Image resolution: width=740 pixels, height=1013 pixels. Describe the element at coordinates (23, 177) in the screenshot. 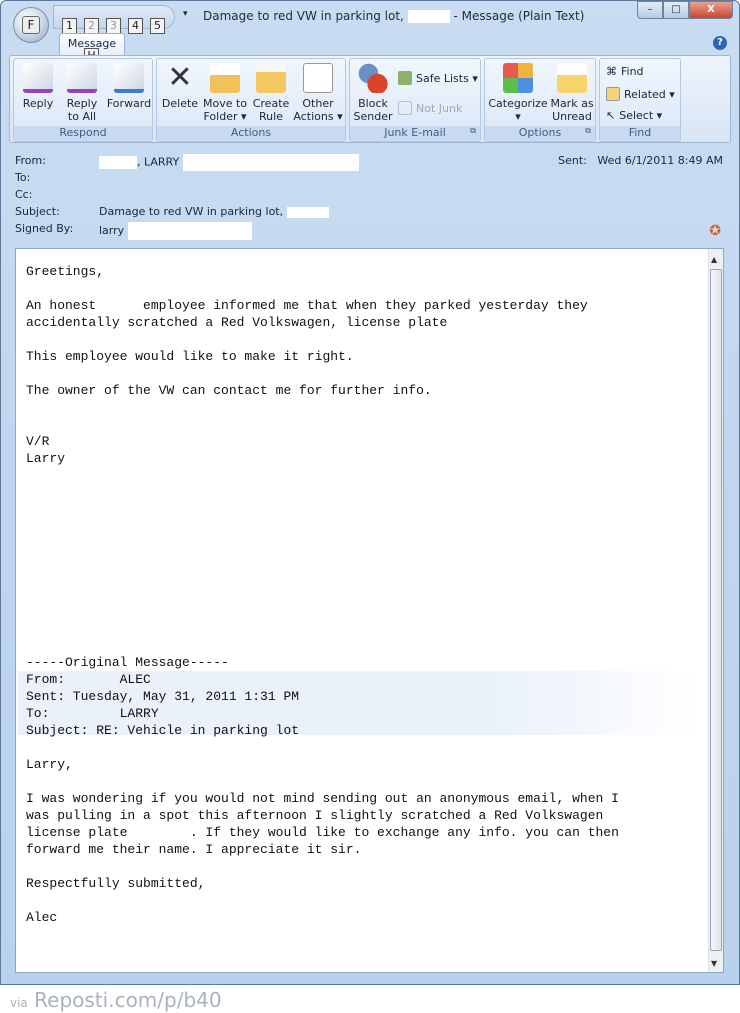

I see `to-label: To:` at that location.